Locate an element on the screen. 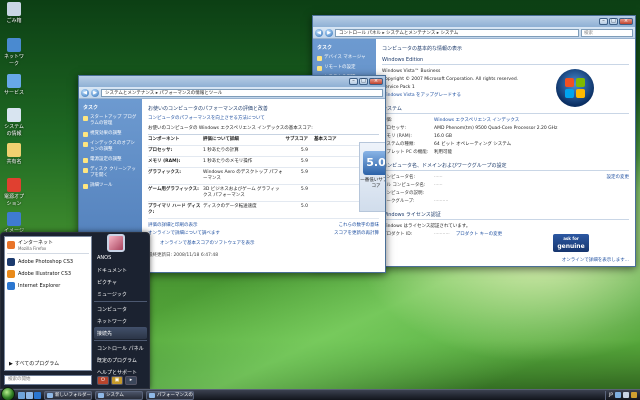 This screenshot has height=400, width=640. network-tray-icon is located at coordinates (618, 395).